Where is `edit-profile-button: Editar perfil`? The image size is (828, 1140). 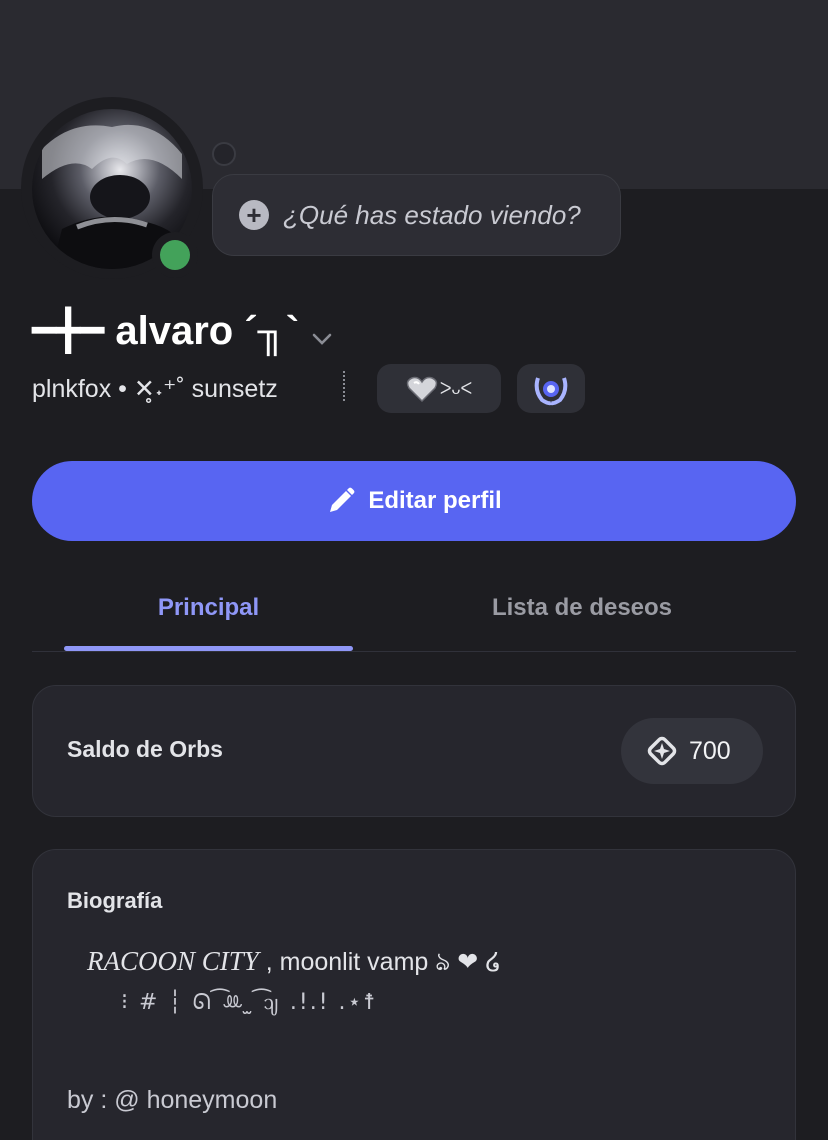
edit-profile-button: Editar perfil is located at coordinates (414, 501).